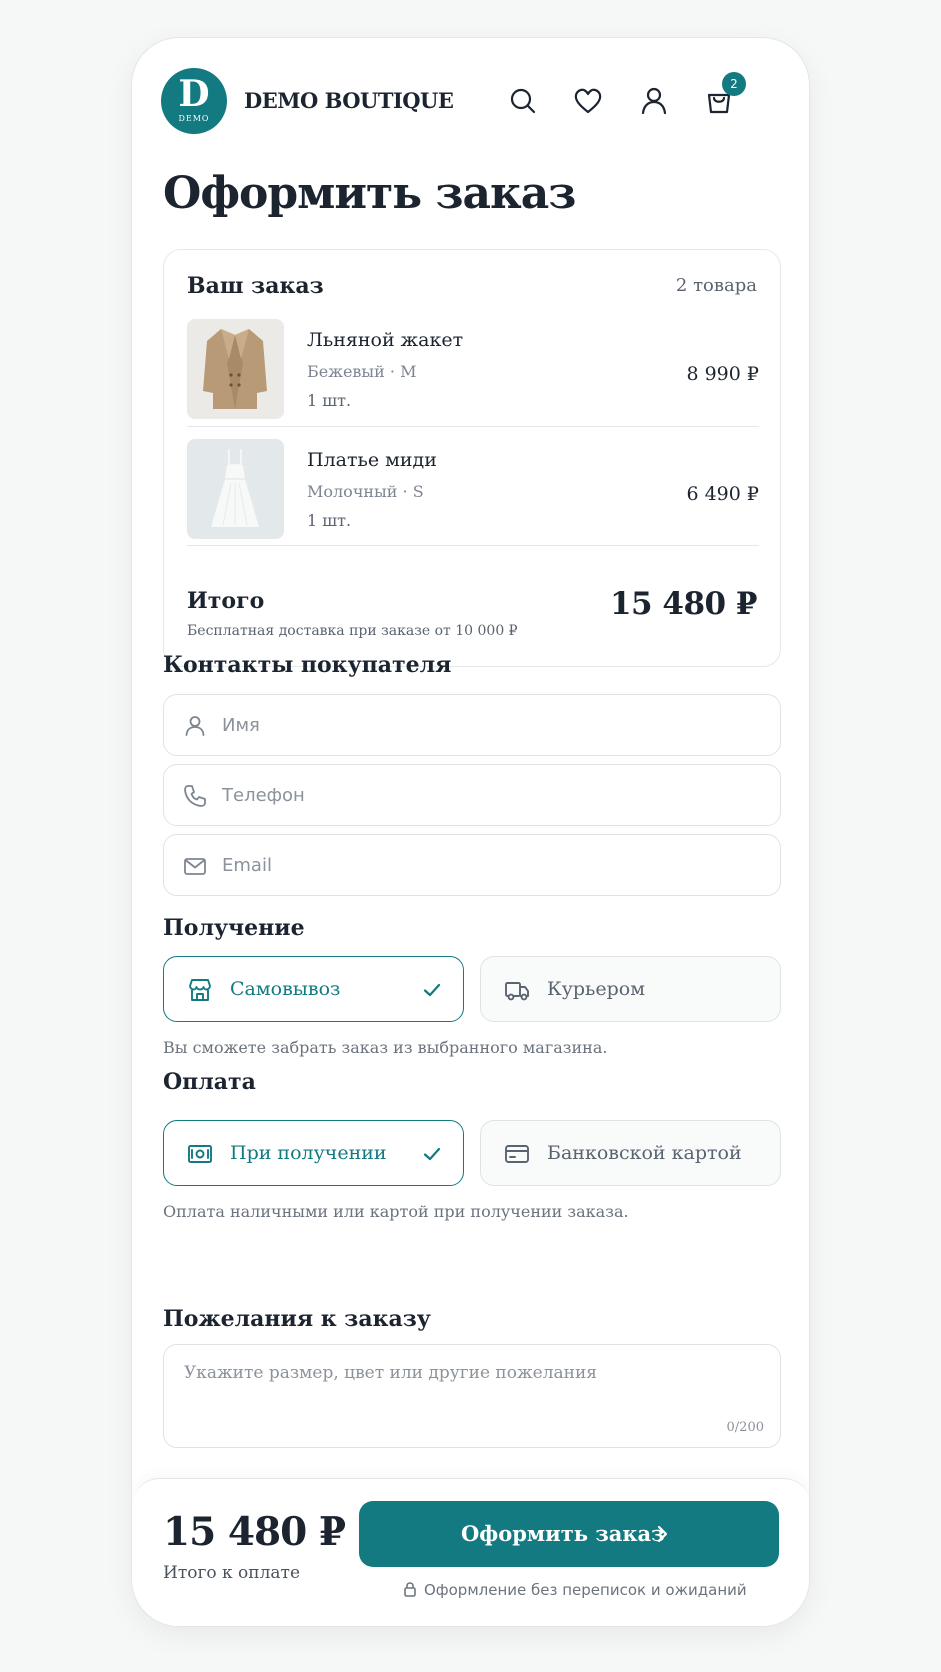 The width and height of the screenshot is (941, 1672). I want to click on name-field, so click(472, 725).